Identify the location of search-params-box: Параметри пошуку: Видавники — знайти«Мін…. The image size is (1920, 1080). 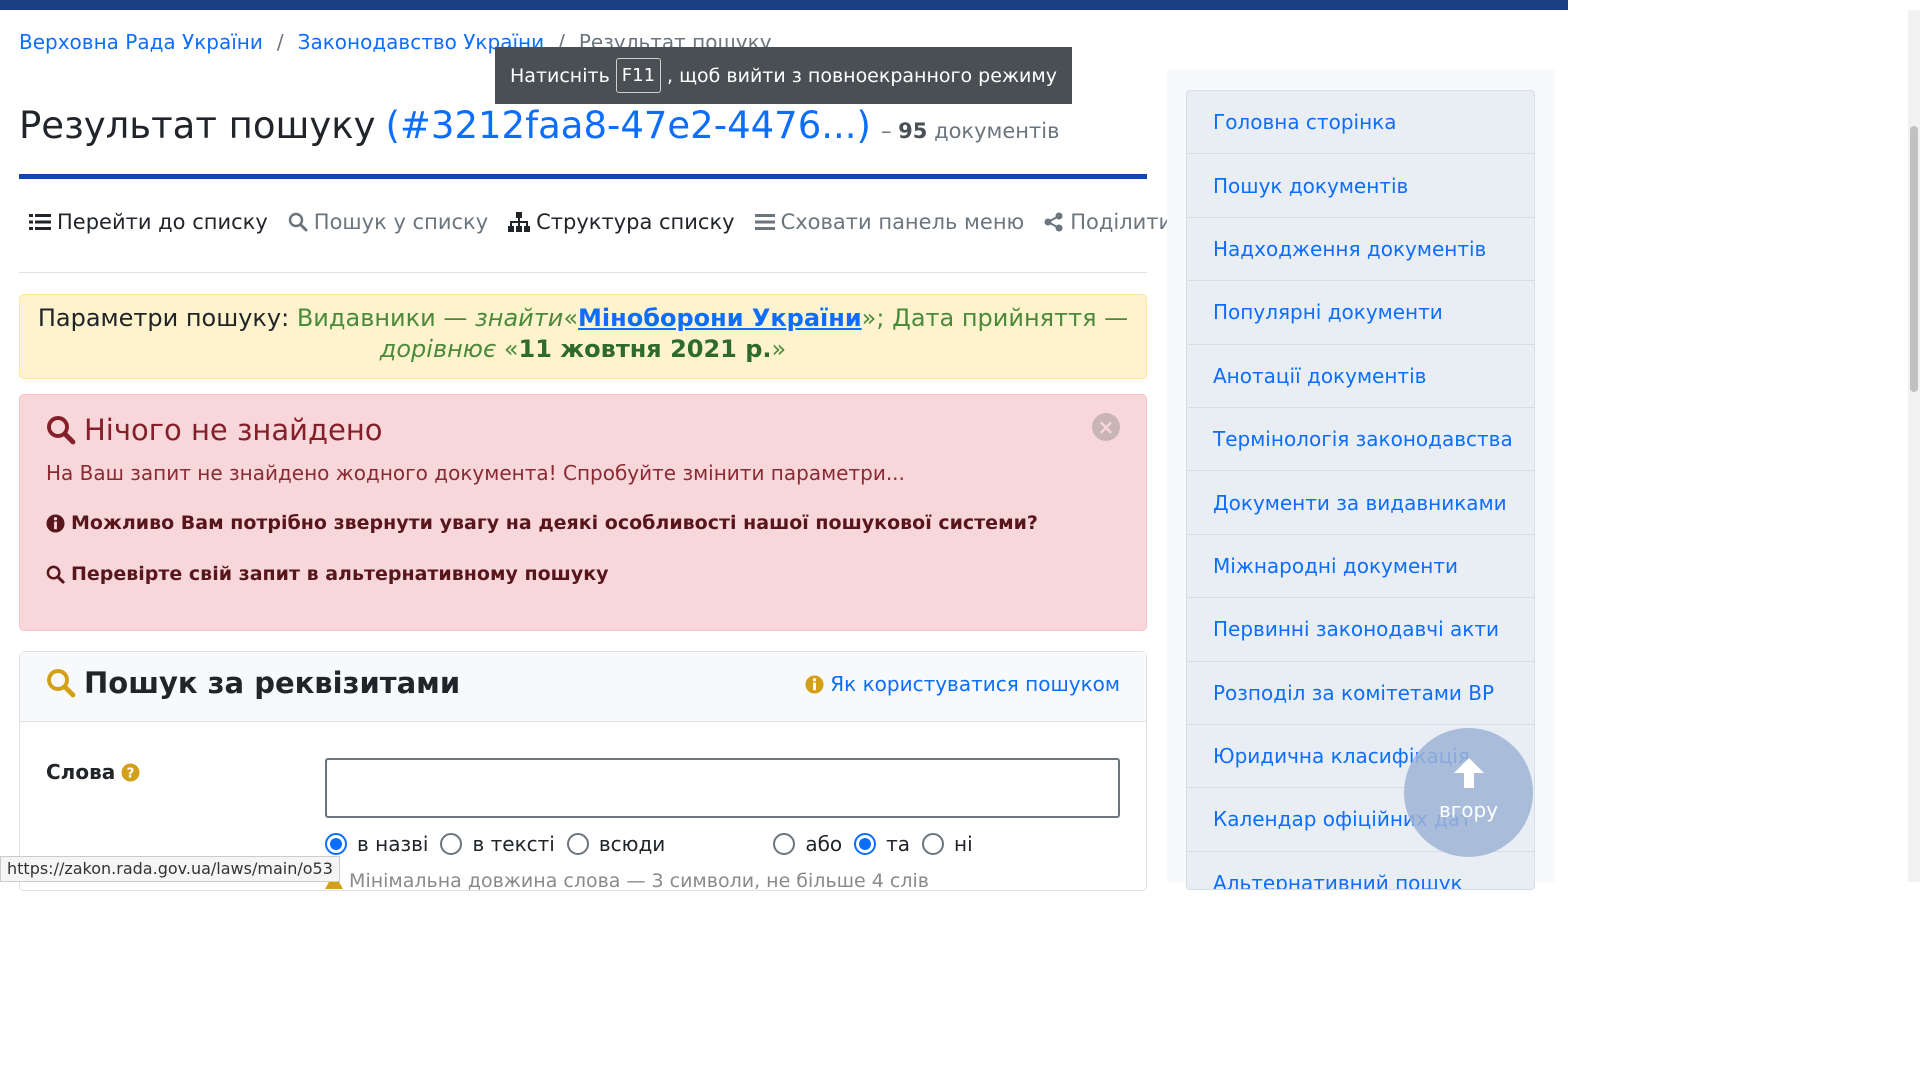
(583, 336).